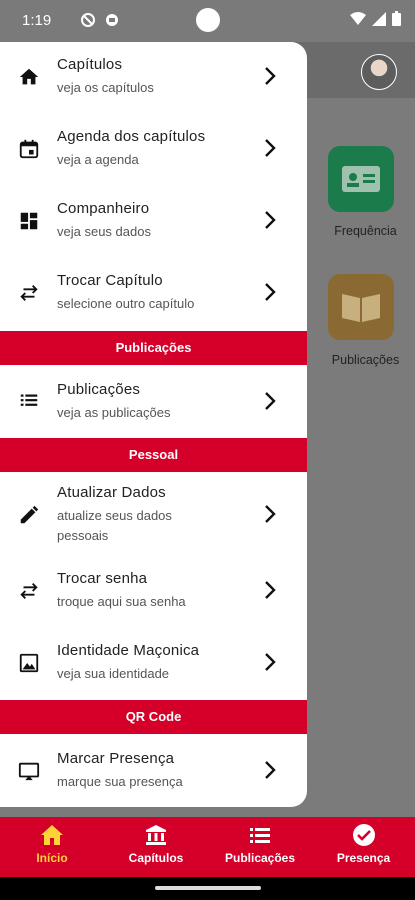  Describe the element at coordinates (153, 717) in the screenshot. I see `section-header-qr-code: QR Code` at that location.